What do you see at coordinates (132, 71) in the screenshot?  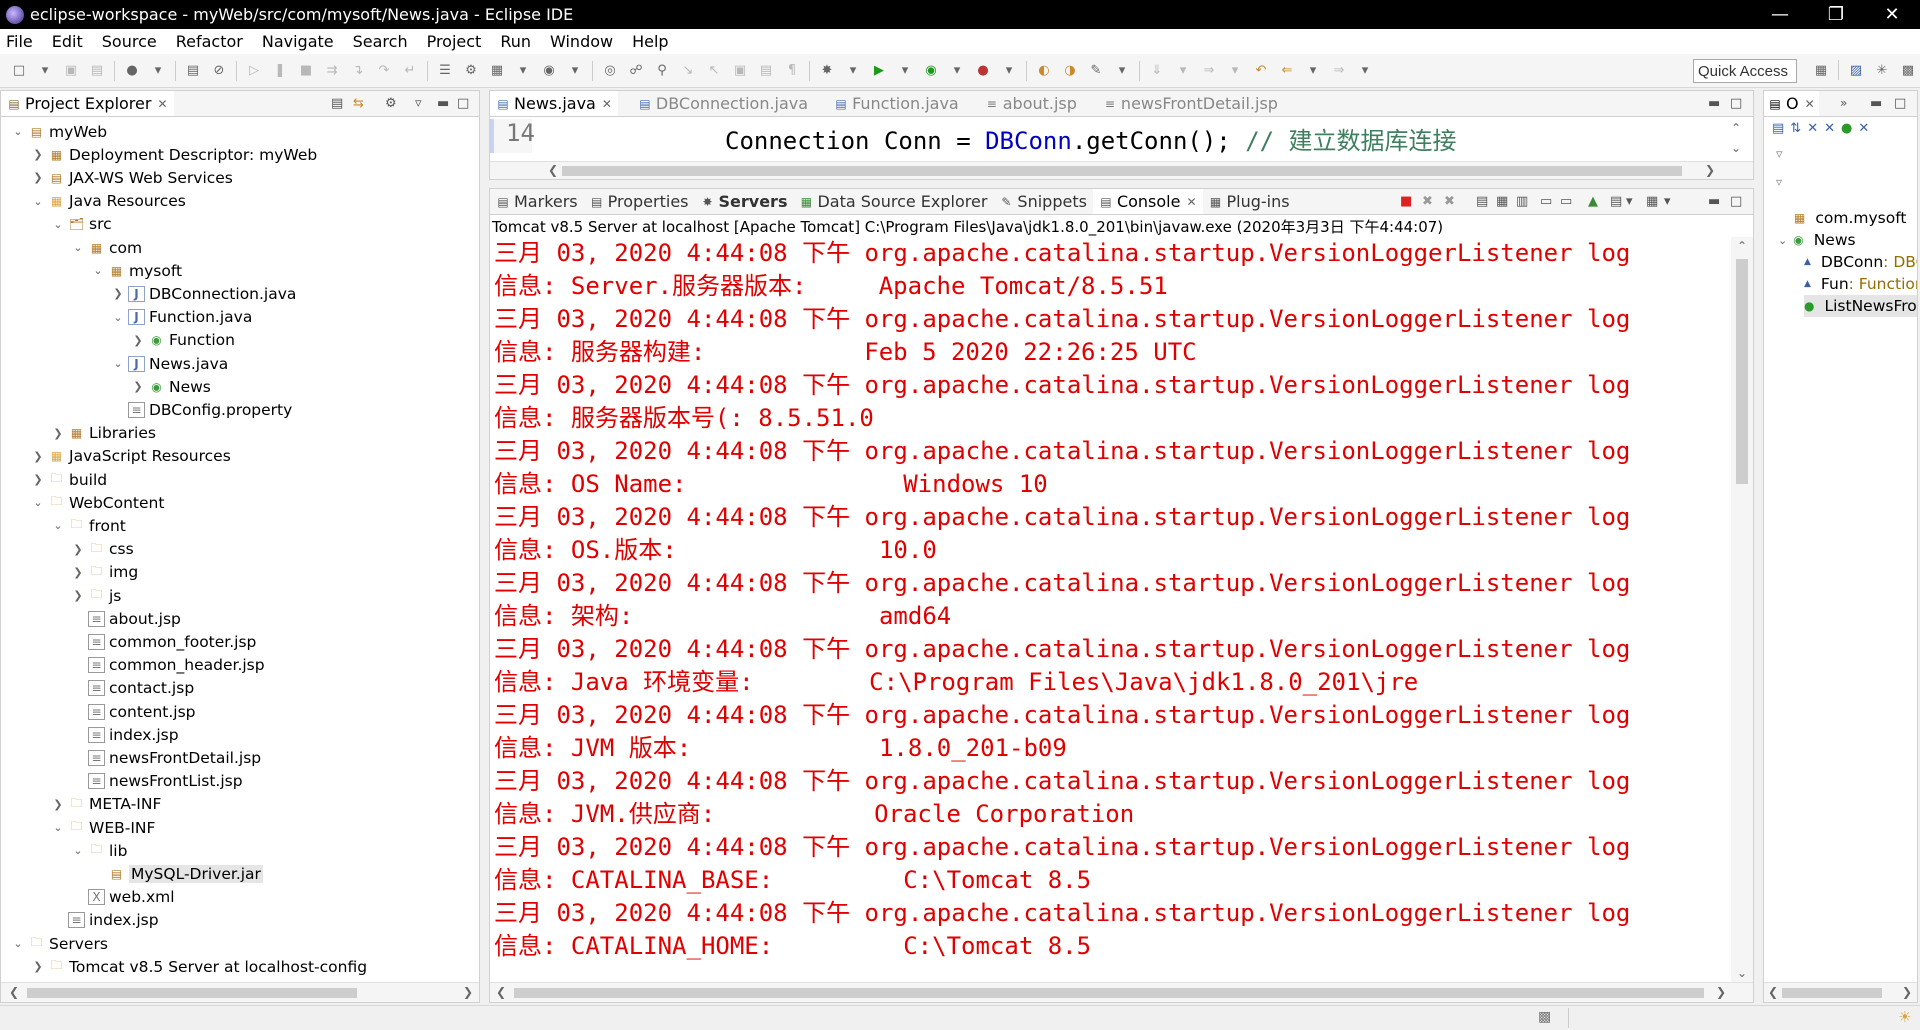 I see `debug-icon: ●` at bounding box center [132, 71].